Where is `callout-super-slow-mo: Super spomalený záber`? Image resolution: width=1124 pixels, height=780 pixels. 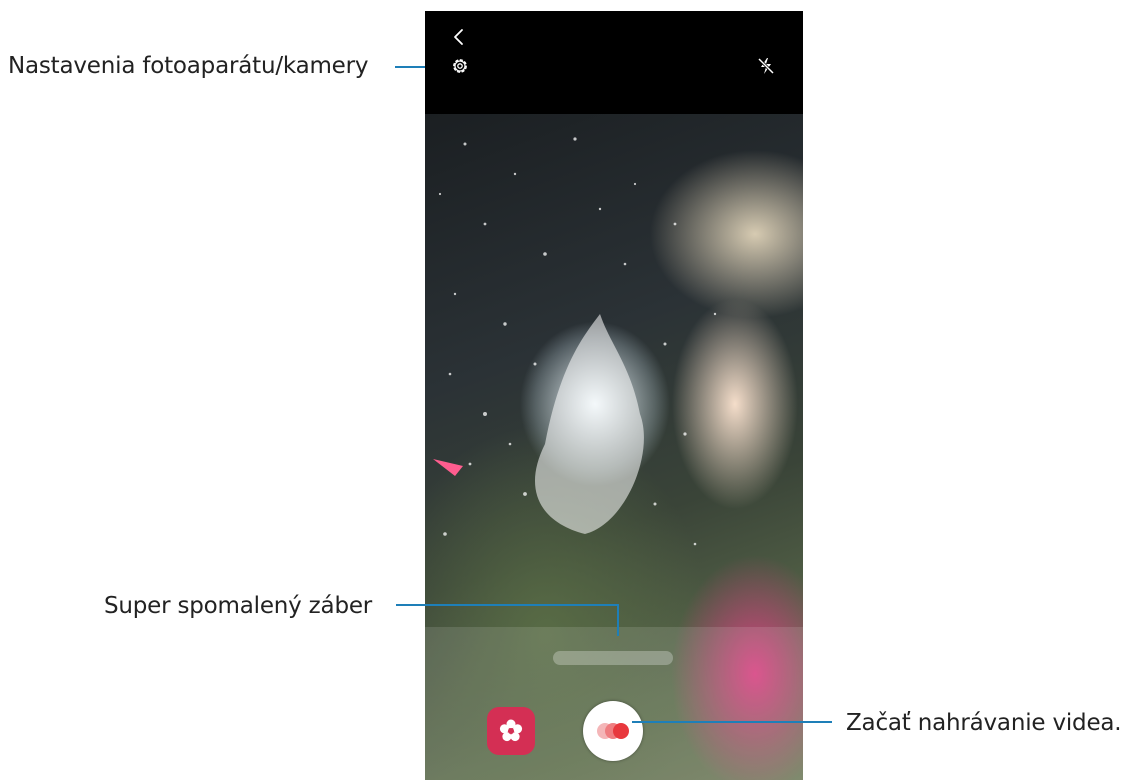 callout-super-slow-mo: Super spomalený záber is located at coordinates (238, 606).